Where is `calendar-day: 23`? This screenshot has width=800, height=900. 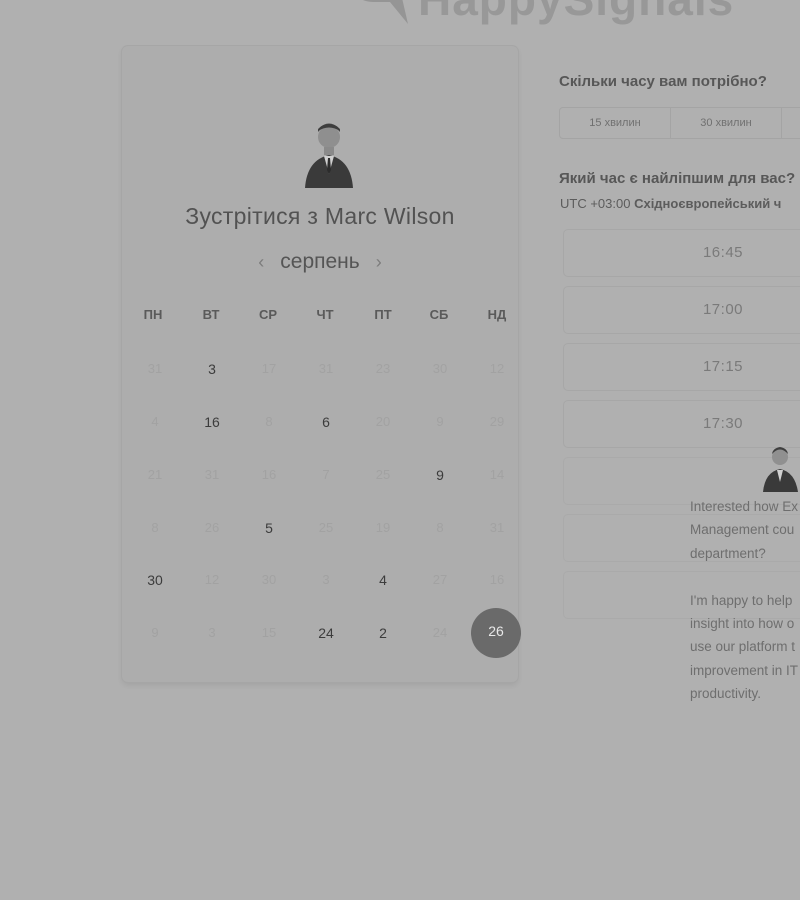 calendar-day: 23 is located at coordinates (383, 368).